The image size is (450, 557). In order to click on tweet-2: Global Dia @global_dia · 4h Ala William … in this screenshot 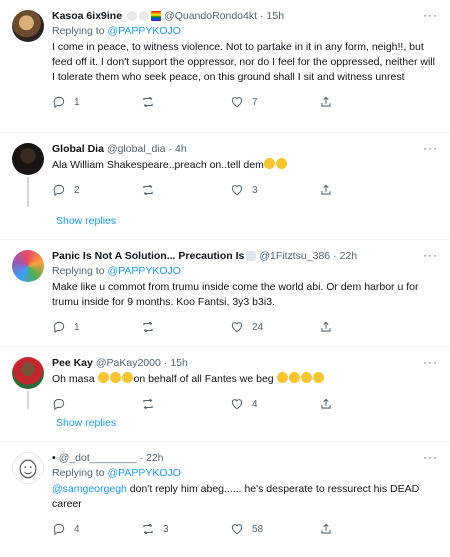, I will do `click(225, 170)`.